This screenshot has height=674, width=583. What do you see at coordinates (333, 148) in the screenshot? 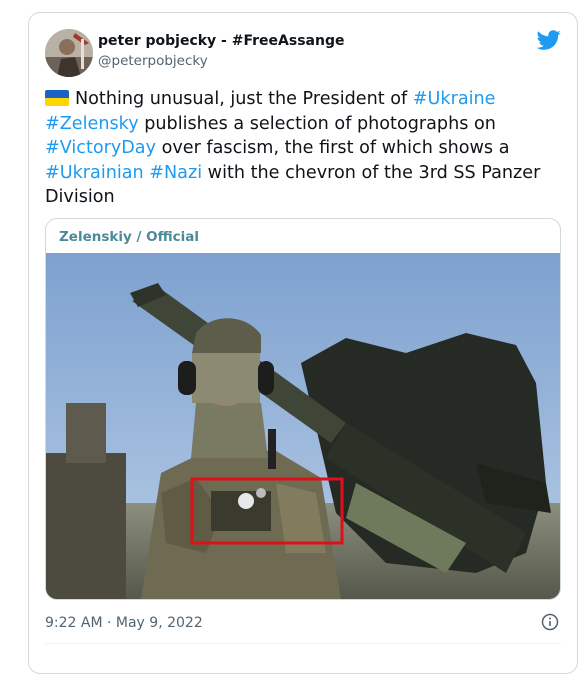
I see `tweet-text-segment: over fascism, the first of which shows a` at bounding box center [333, 148].